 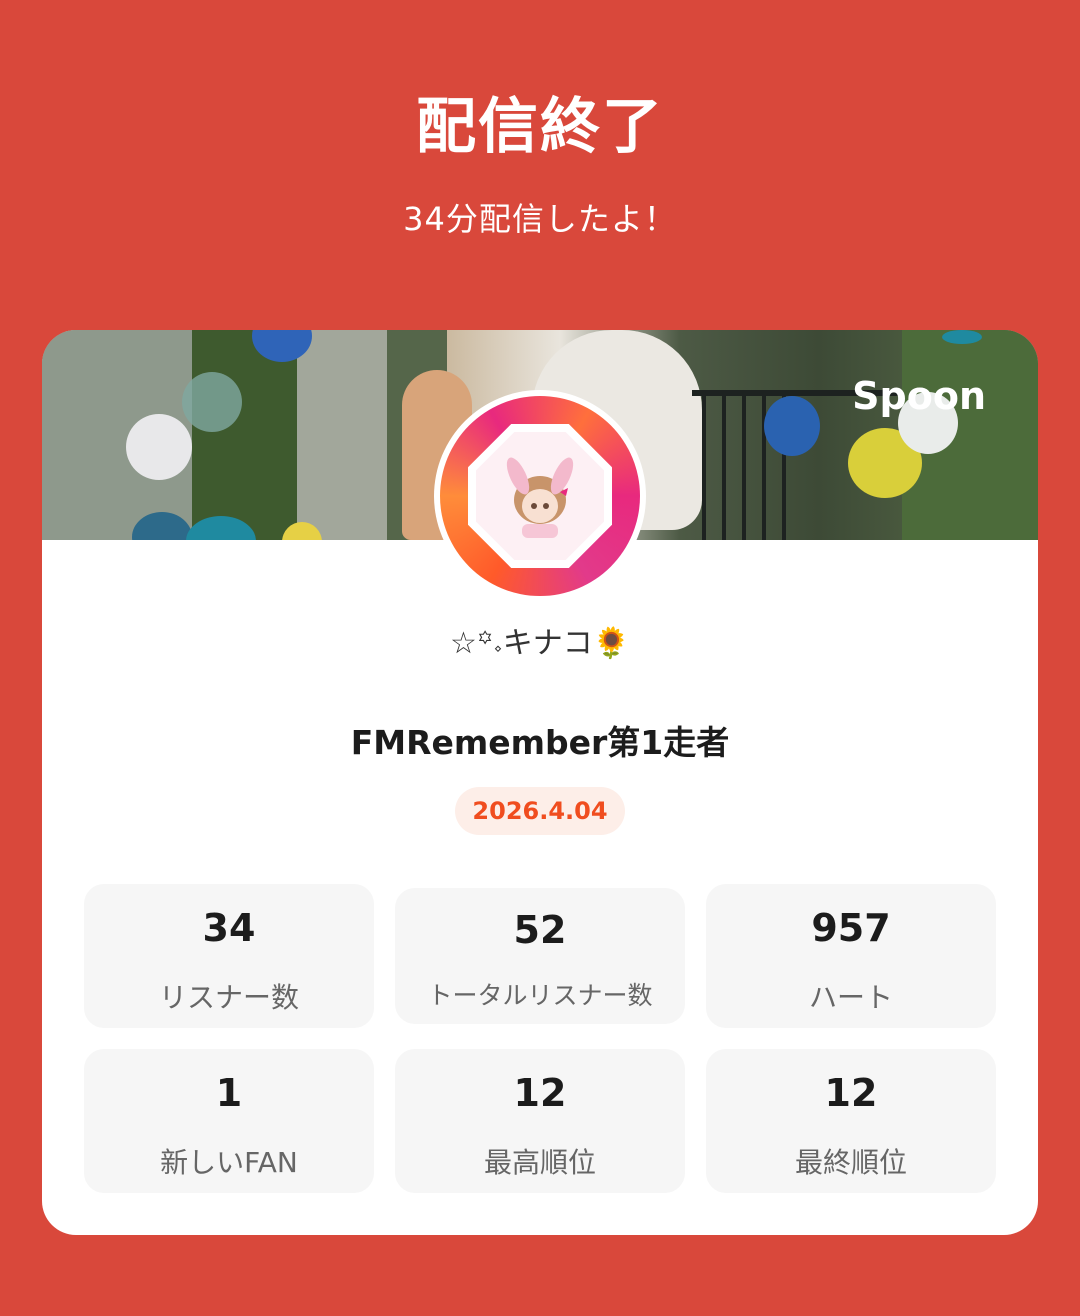 What do you see at coordinates (539, 1162) in the screenshot?
I see `stat-label: 最高順位` at bounding box center [539, 1162].